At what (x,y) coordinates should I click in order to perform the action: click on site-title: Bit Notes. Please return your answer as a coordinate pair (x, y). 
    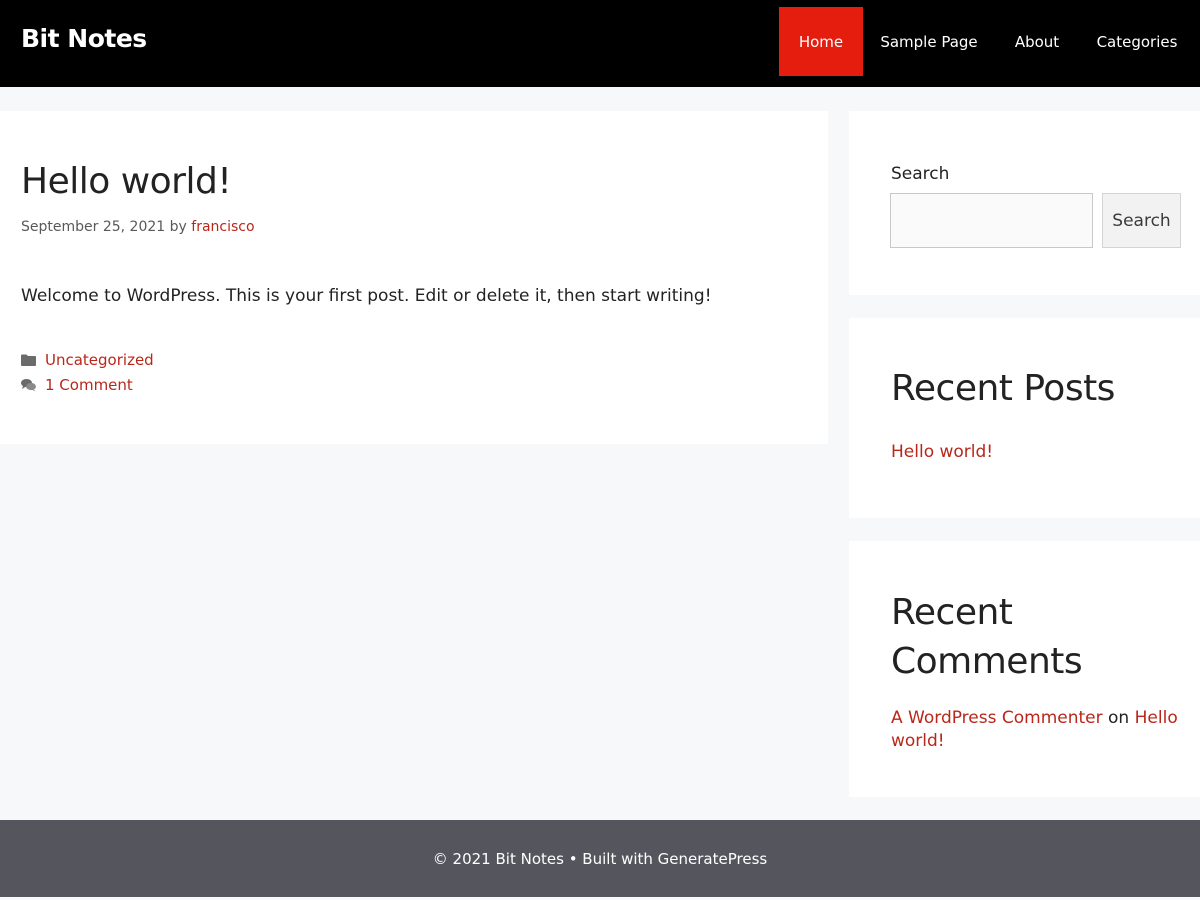
    Looking at the image, I should click on (84, 38).